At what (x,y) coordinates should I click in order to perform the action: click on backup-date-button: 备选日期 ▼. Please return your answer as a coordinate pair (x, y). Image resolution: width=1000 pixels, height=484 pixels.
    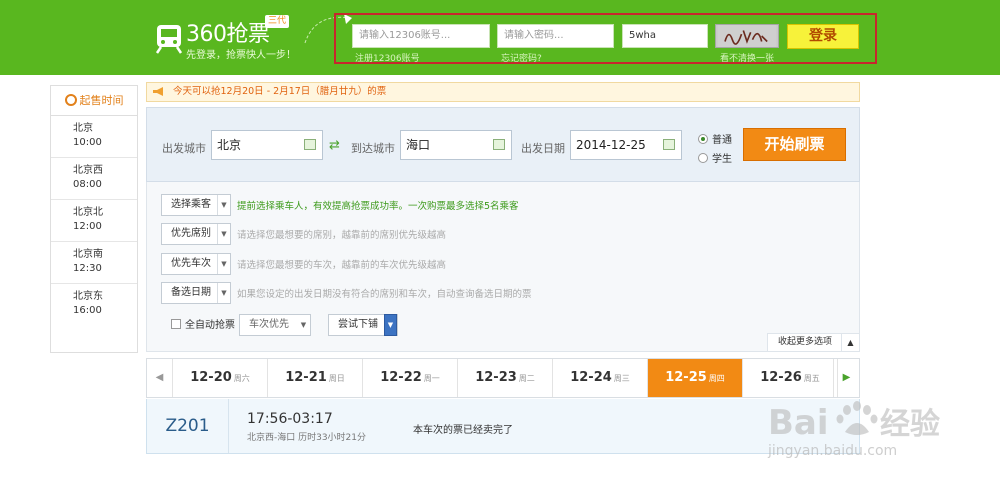
    Looking at the image, I should click on (196, 293).